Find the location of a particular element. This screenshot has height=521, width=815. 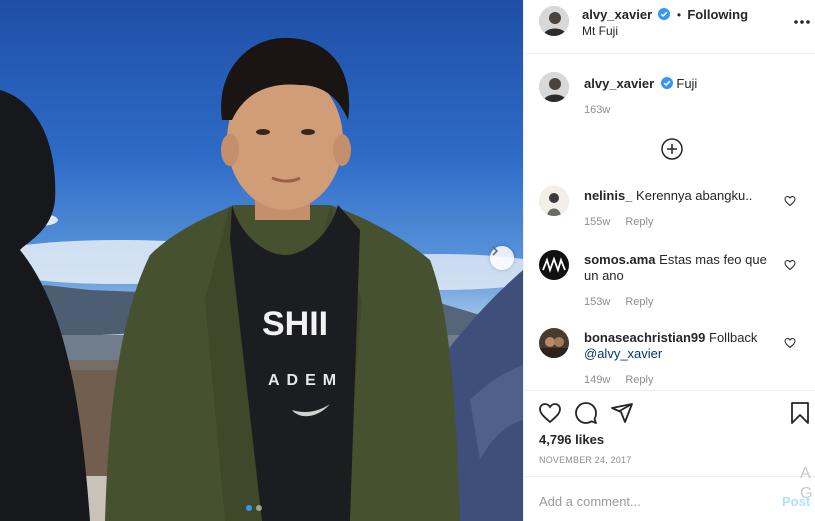

commenter-username: somos.ama is located at coordinates (620, 259).